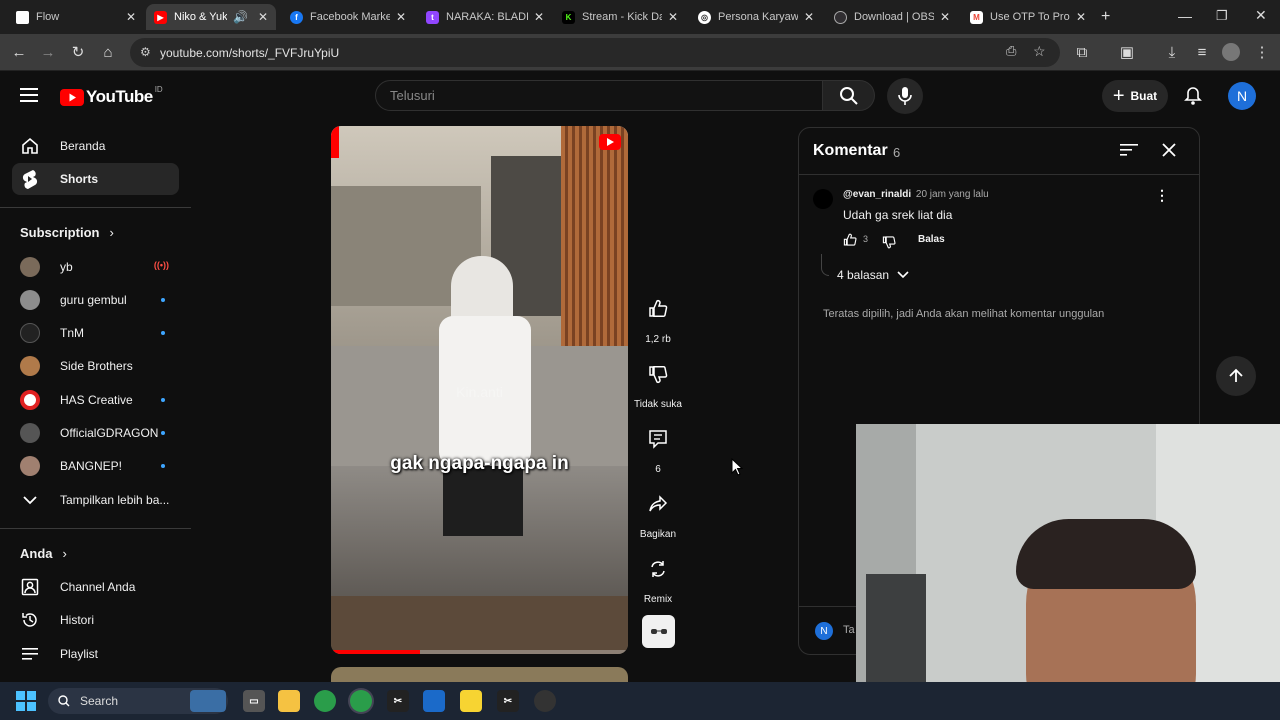 This screenshot has width=1280, height=720. What do you see at coordinates (873, 275) in the screenshot?
I see `view-replies-button: 4 balasan` at bounding box center [873, 275].